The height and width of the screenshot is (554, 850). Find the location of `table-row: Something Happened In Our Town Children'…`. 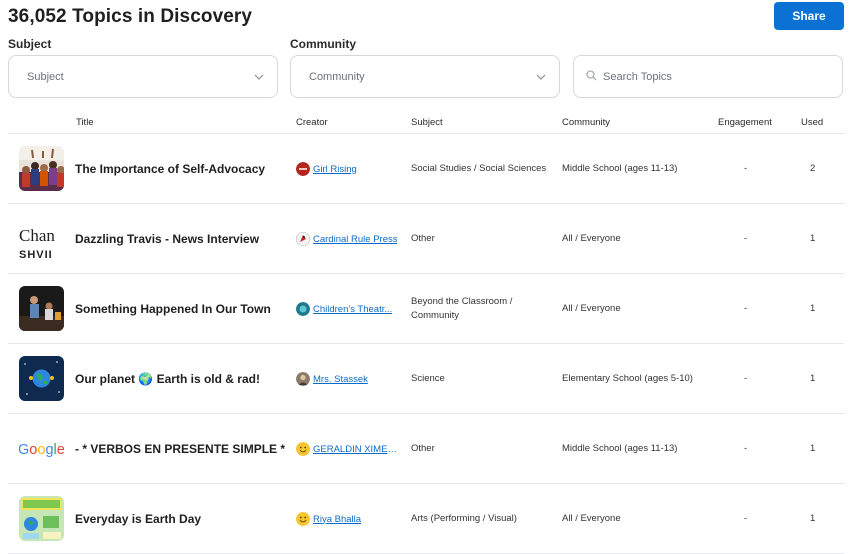

table-row: Something Happened In Our Town Children'… is located at coordinates (426, 309).